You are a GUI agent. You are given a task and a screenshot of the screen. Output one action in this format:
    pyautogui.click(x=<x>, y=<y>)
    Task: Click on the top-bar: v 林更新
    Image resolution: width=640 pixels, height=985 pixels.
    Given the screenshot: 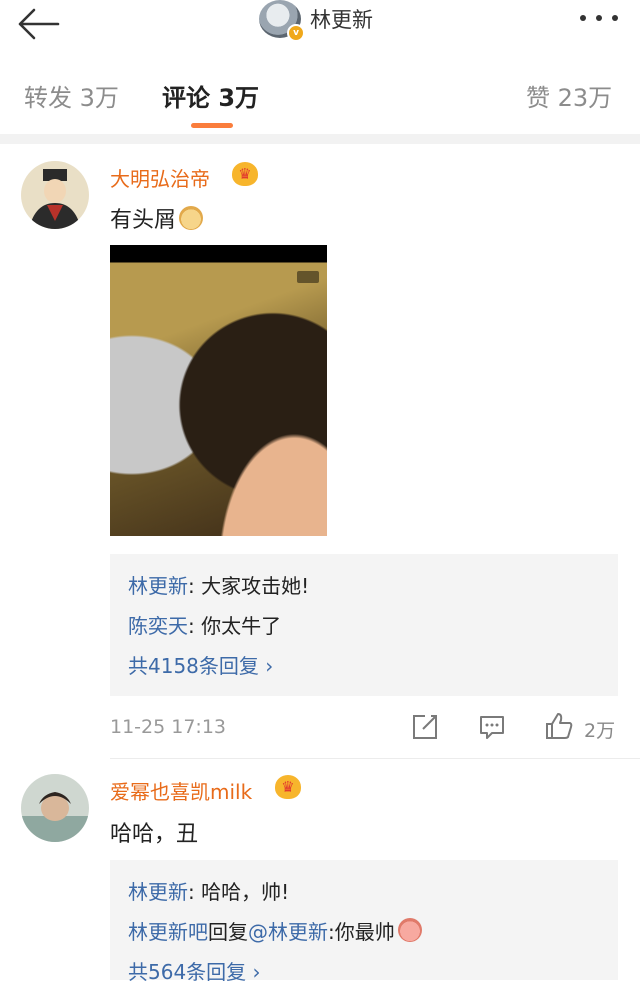 What is the action you would take?
    pyautogui.click(x=320, y=28)
    